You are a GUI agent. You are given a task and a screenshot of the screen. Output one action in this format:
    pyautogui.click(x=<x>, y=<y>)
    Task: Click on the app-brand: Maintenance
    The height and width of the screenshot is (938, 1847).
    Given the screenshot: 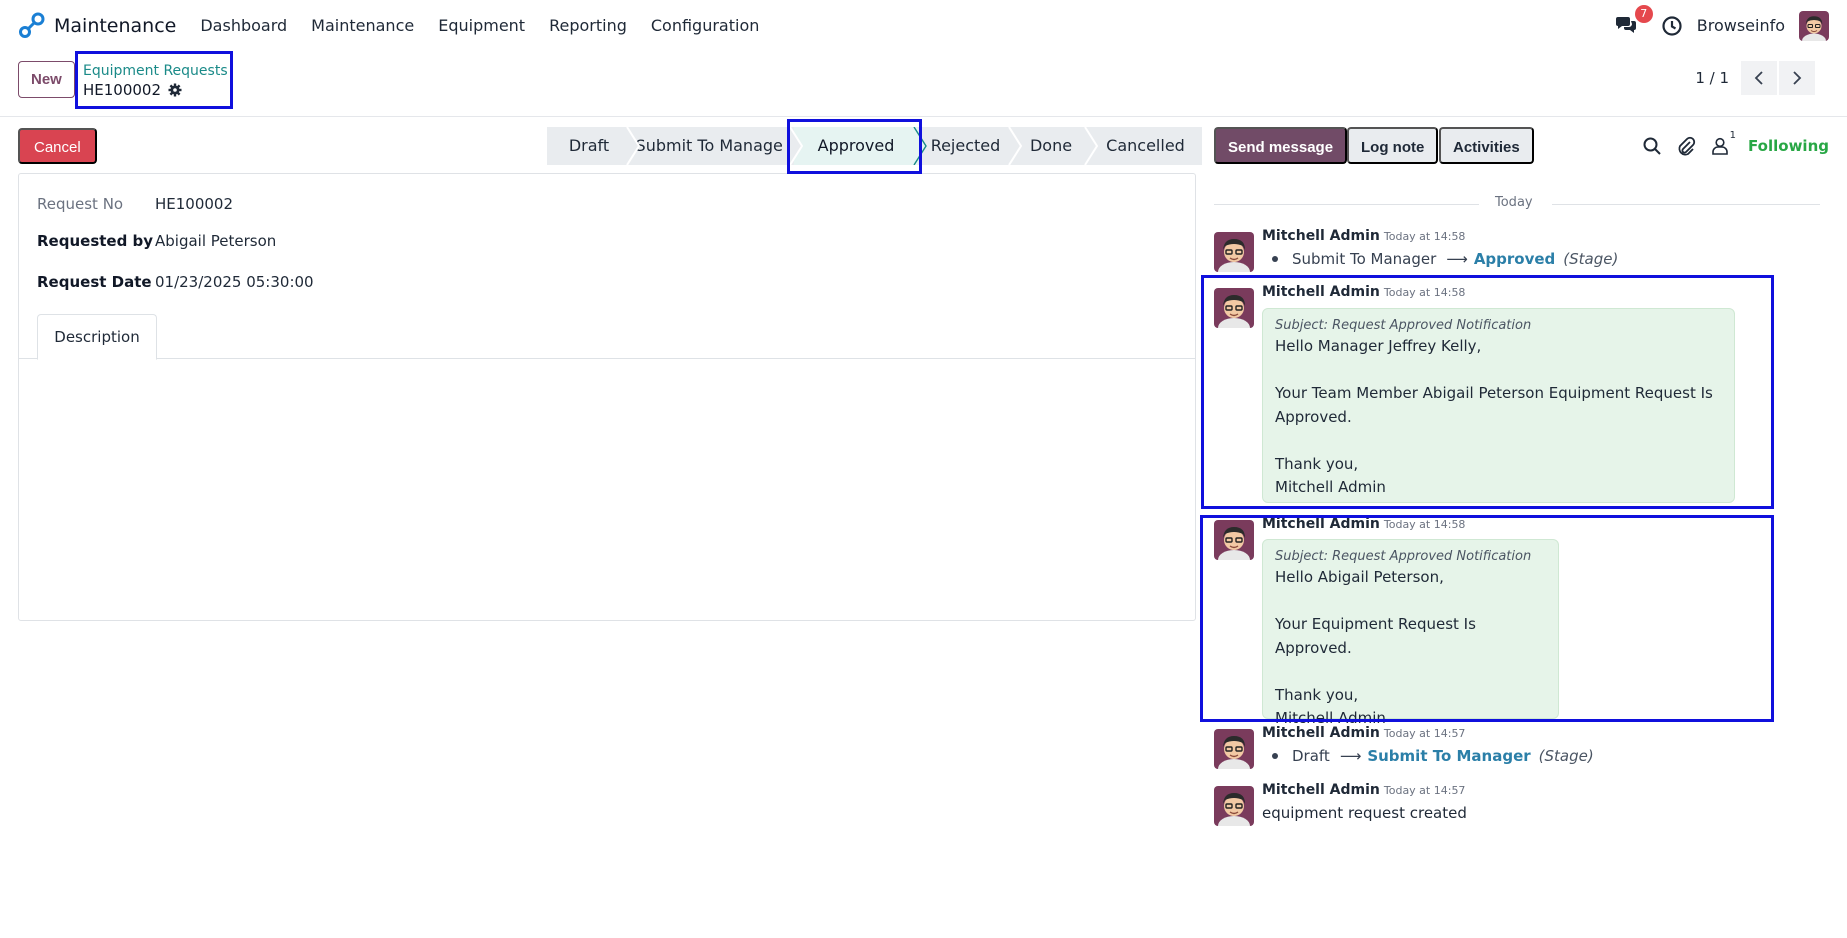 What is the action you would take?
    pyautogui.click(x=97, y=26)
    